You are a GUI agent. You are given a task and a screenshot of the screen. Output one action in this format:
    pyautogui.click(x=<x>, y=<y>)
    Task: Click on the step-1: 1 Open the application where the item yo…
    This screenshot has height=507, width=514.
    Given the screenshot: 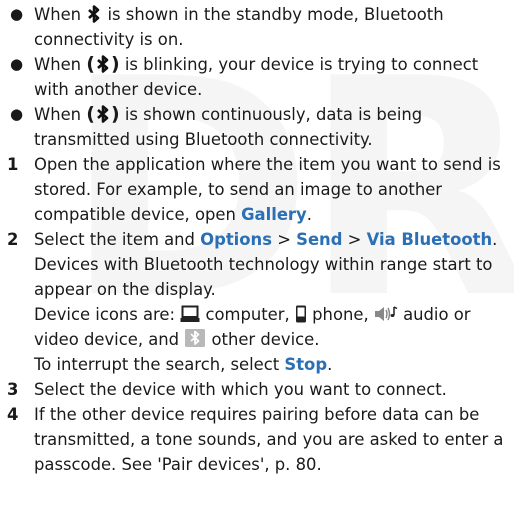 What is the action you would take?
    pyautogui.click(x=256, y=189)
    